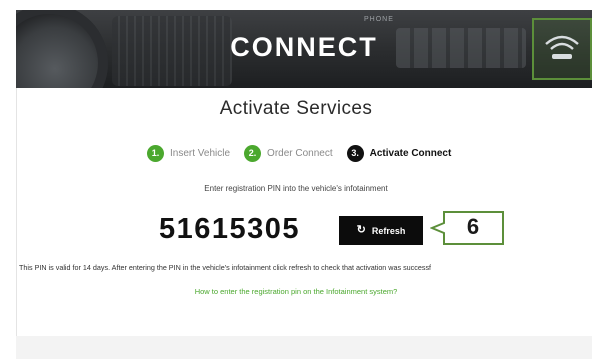  What do you see at coordinates (304, 347) in the screenshot?
I see `footer-band` at bounding box center [304, 347].